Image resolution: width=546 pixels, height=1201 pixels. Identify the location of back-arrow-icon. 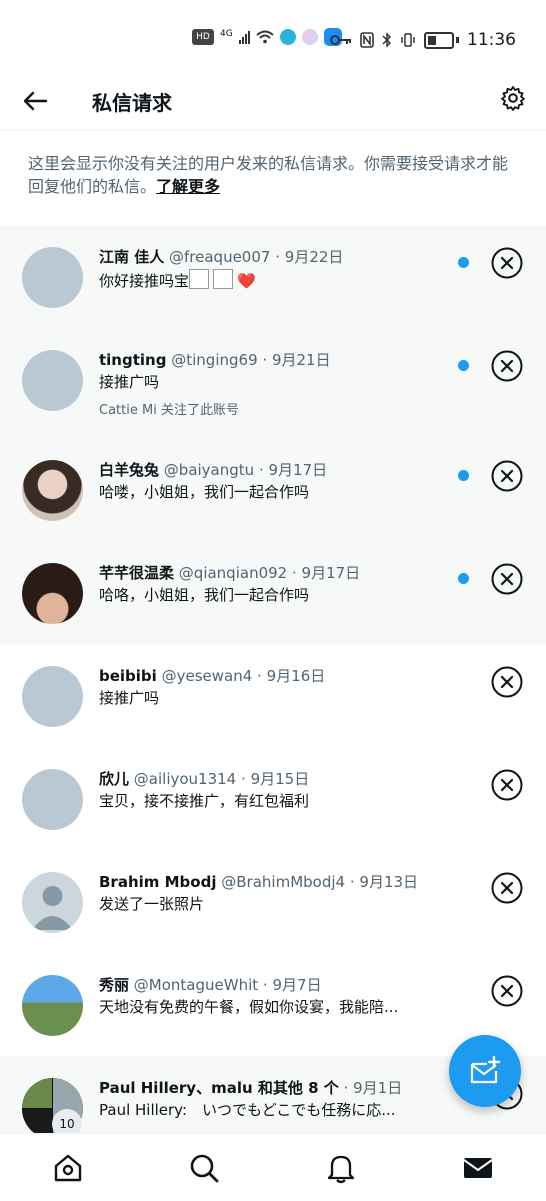
(35, 101).